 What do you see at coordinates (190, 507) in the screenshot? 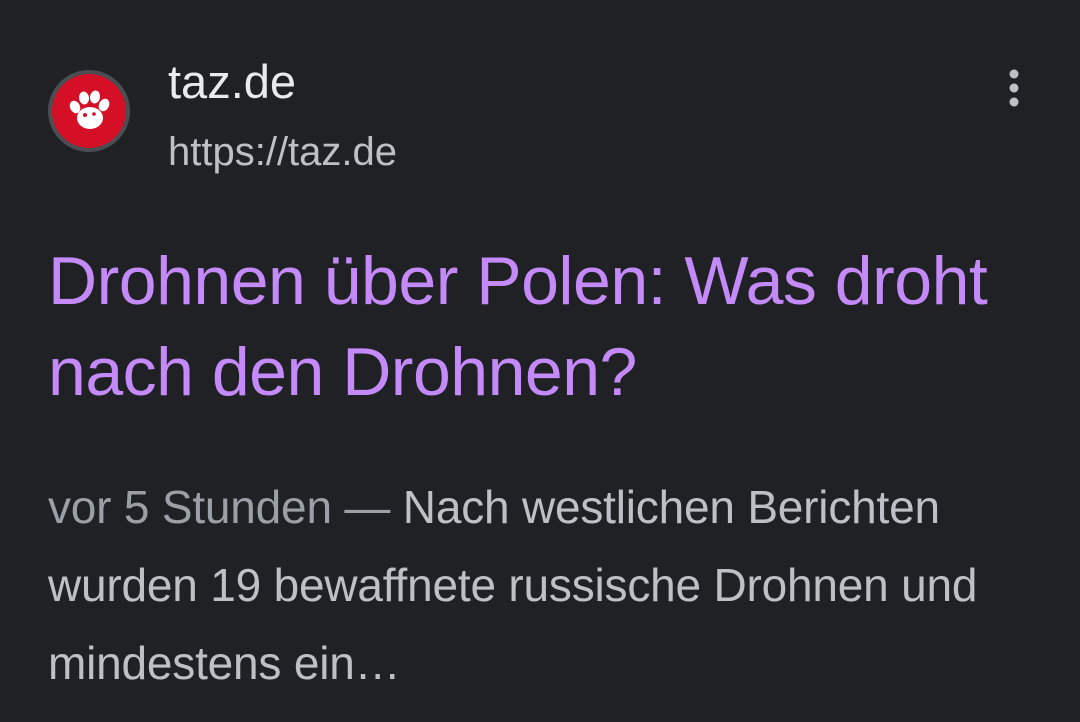
I see `snippet-date: vor 5 Stunden` at bounding box center [190, 507].